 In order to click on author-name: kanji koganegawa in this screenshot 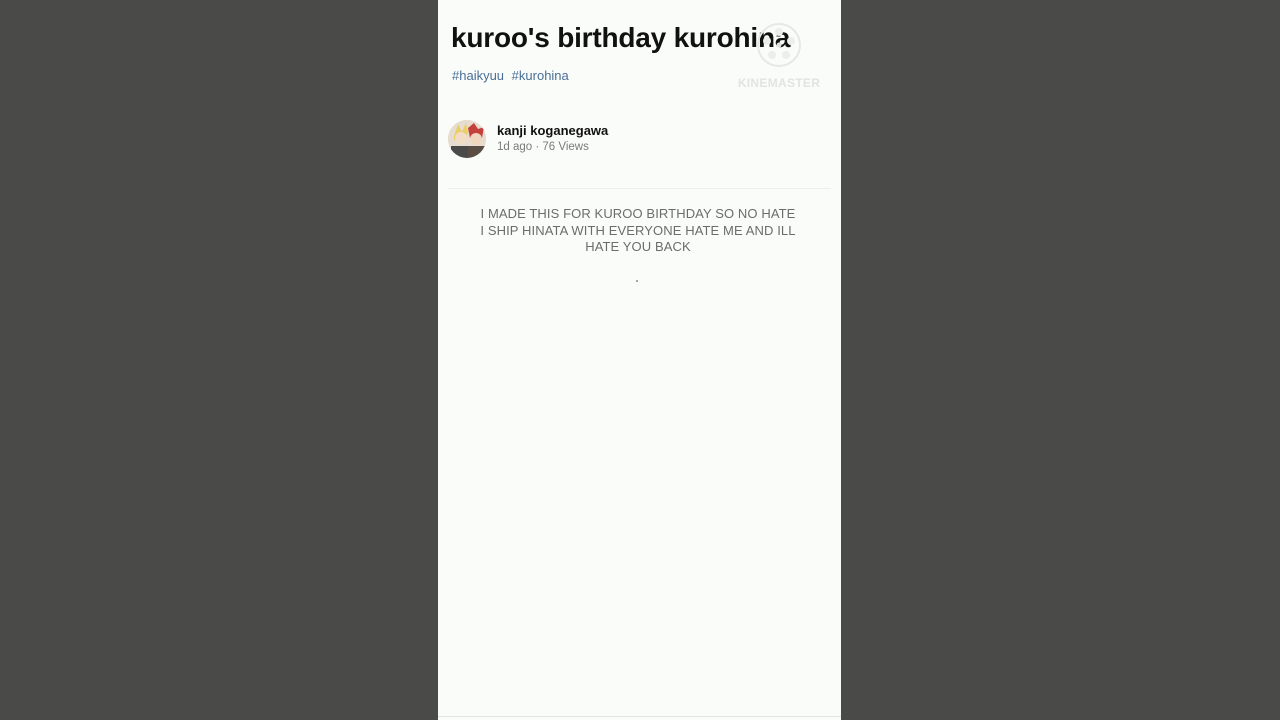, I will do `click(552, 130)`.